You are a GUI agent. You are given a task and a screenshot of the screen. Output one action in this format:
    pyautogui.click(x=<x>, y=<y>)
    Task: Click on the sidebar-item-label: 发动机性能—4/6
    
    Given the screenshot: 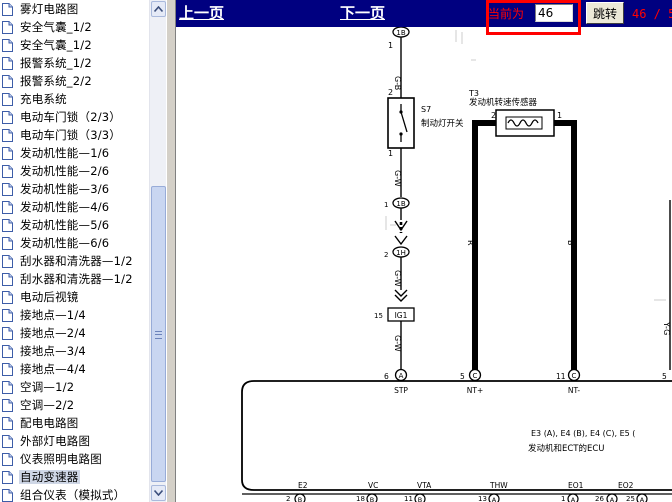 What is the action you would take?
    pyautogui.click(x=65, y=207)
    